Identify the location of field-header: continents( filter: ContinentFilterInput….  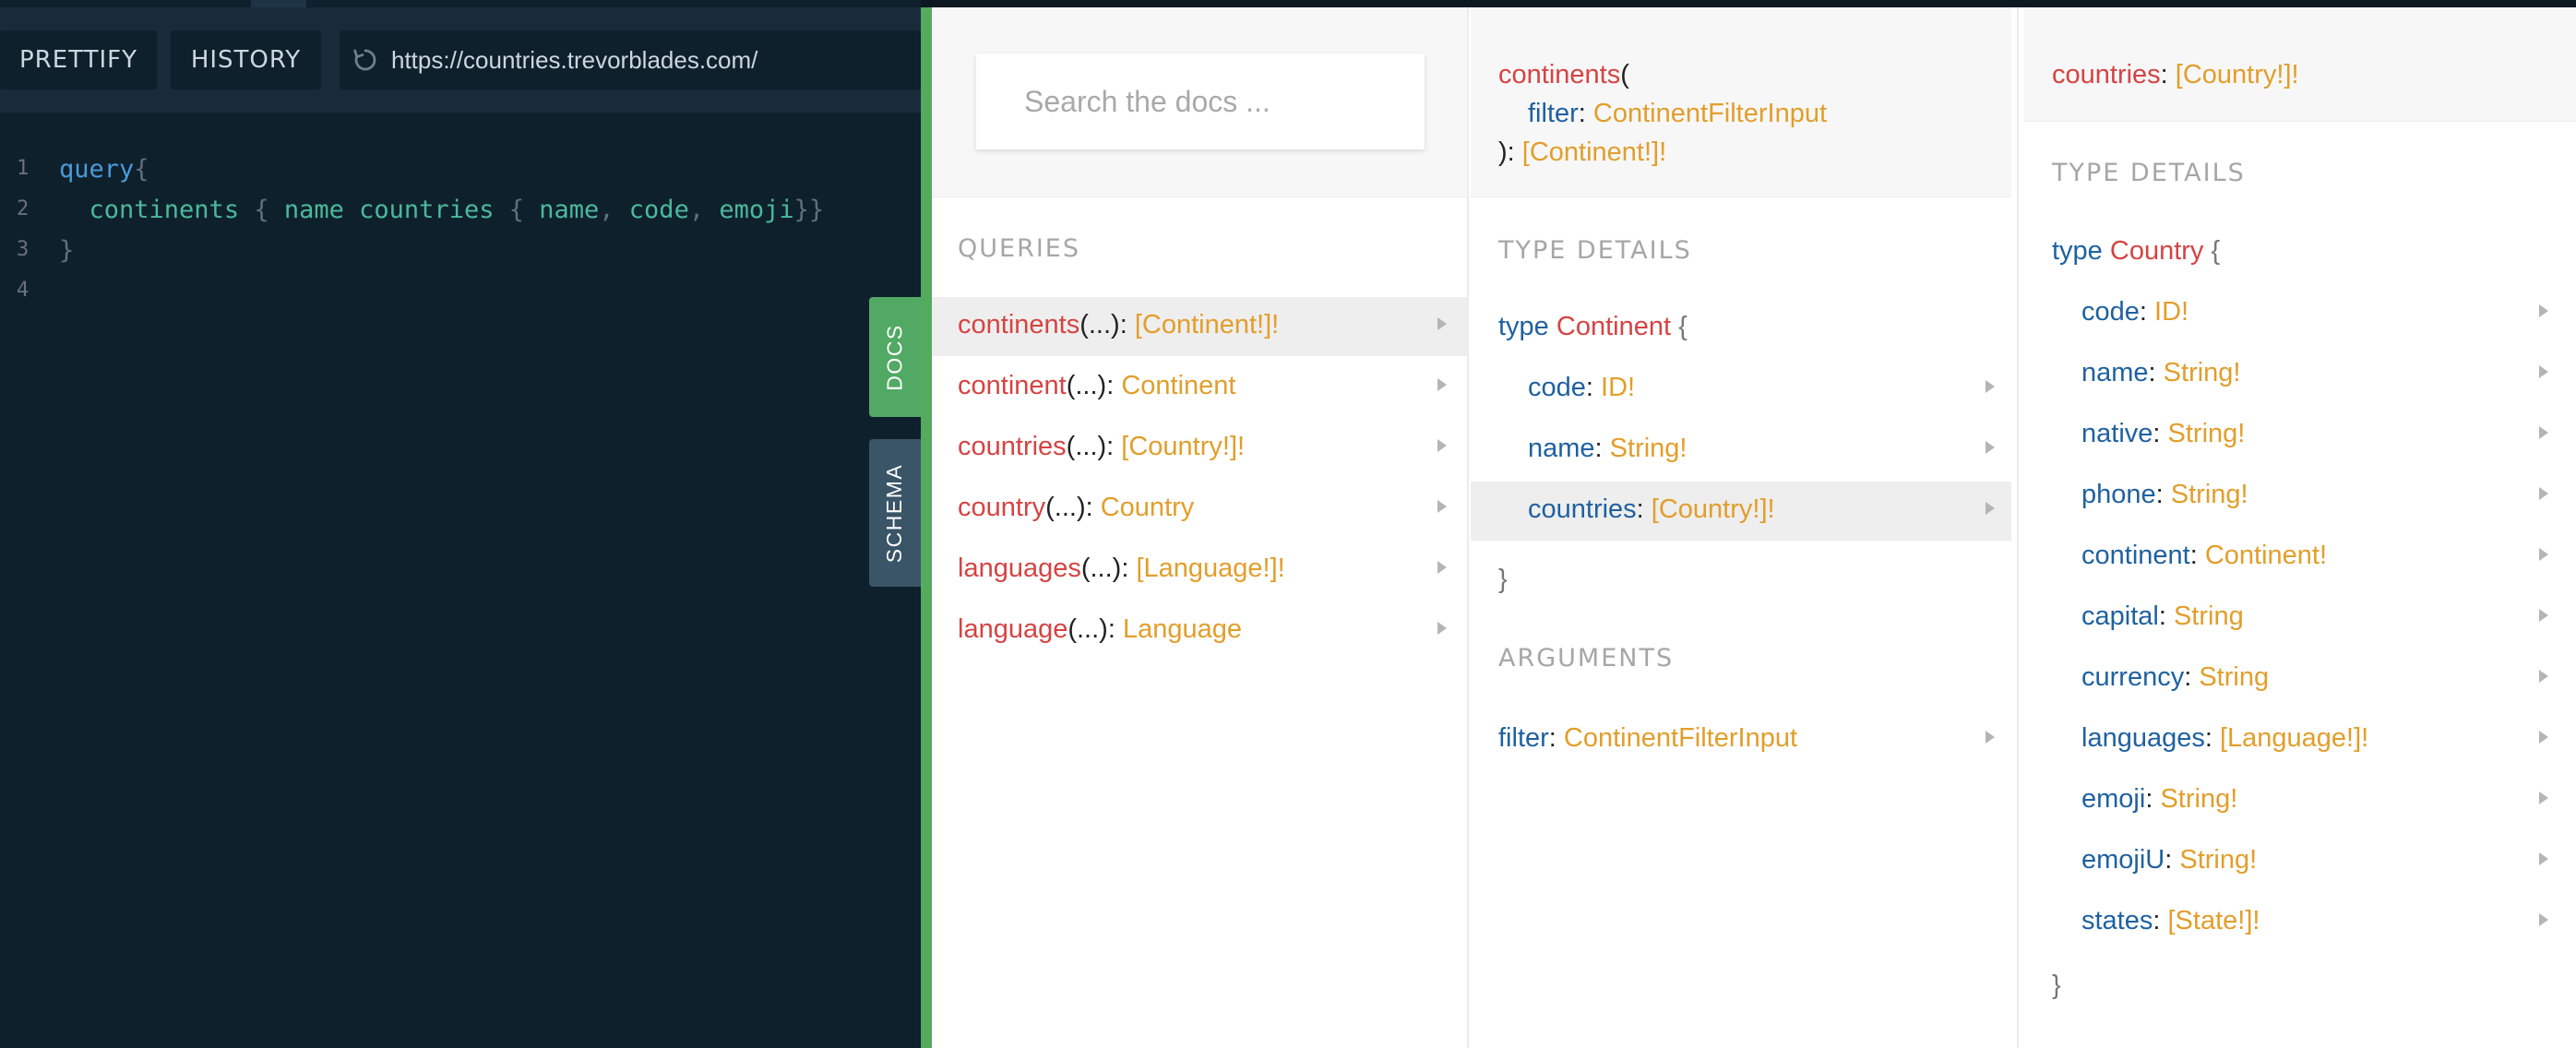
(1741, 102).